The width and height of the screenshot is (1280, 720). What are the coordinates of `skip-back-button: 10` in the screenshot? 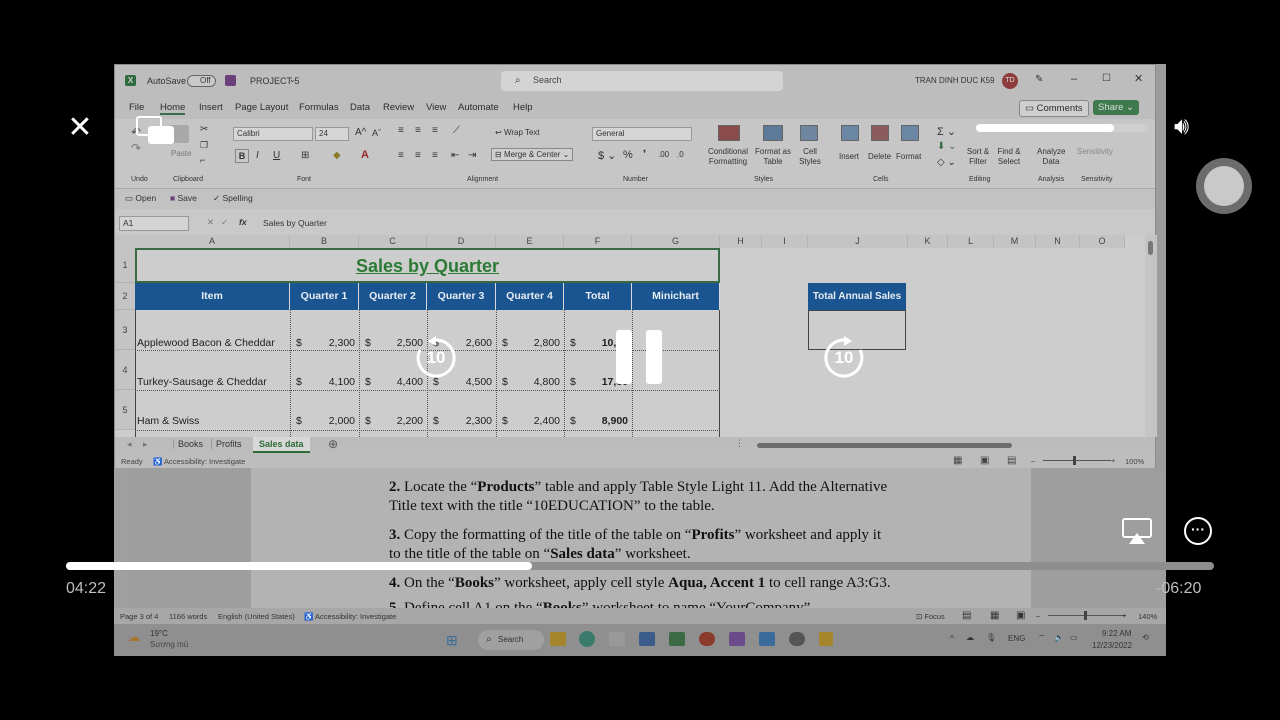 It's located at (436, 358).